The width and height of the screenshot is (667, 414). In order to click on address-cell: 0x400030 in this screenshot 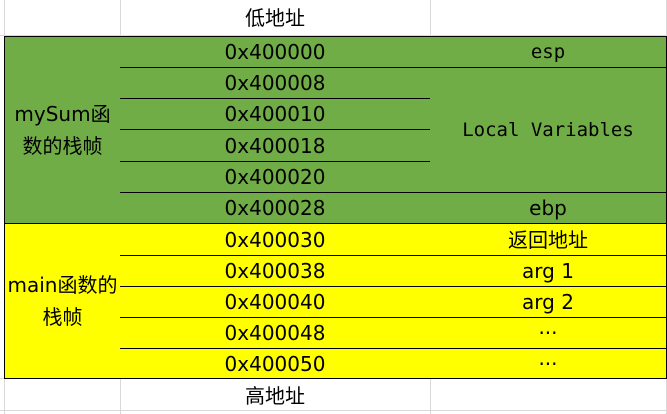, I will do `click(275, 239)`.